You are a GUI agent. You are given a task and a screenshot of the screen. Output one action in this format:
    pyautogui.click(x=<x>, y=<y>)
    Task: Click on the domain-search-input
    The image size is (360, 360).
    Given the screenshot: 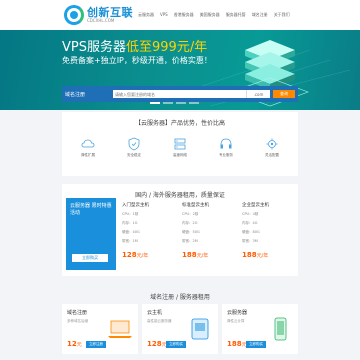 What is the action you would take?
    pyautogui.click(x=179, y=94)
    